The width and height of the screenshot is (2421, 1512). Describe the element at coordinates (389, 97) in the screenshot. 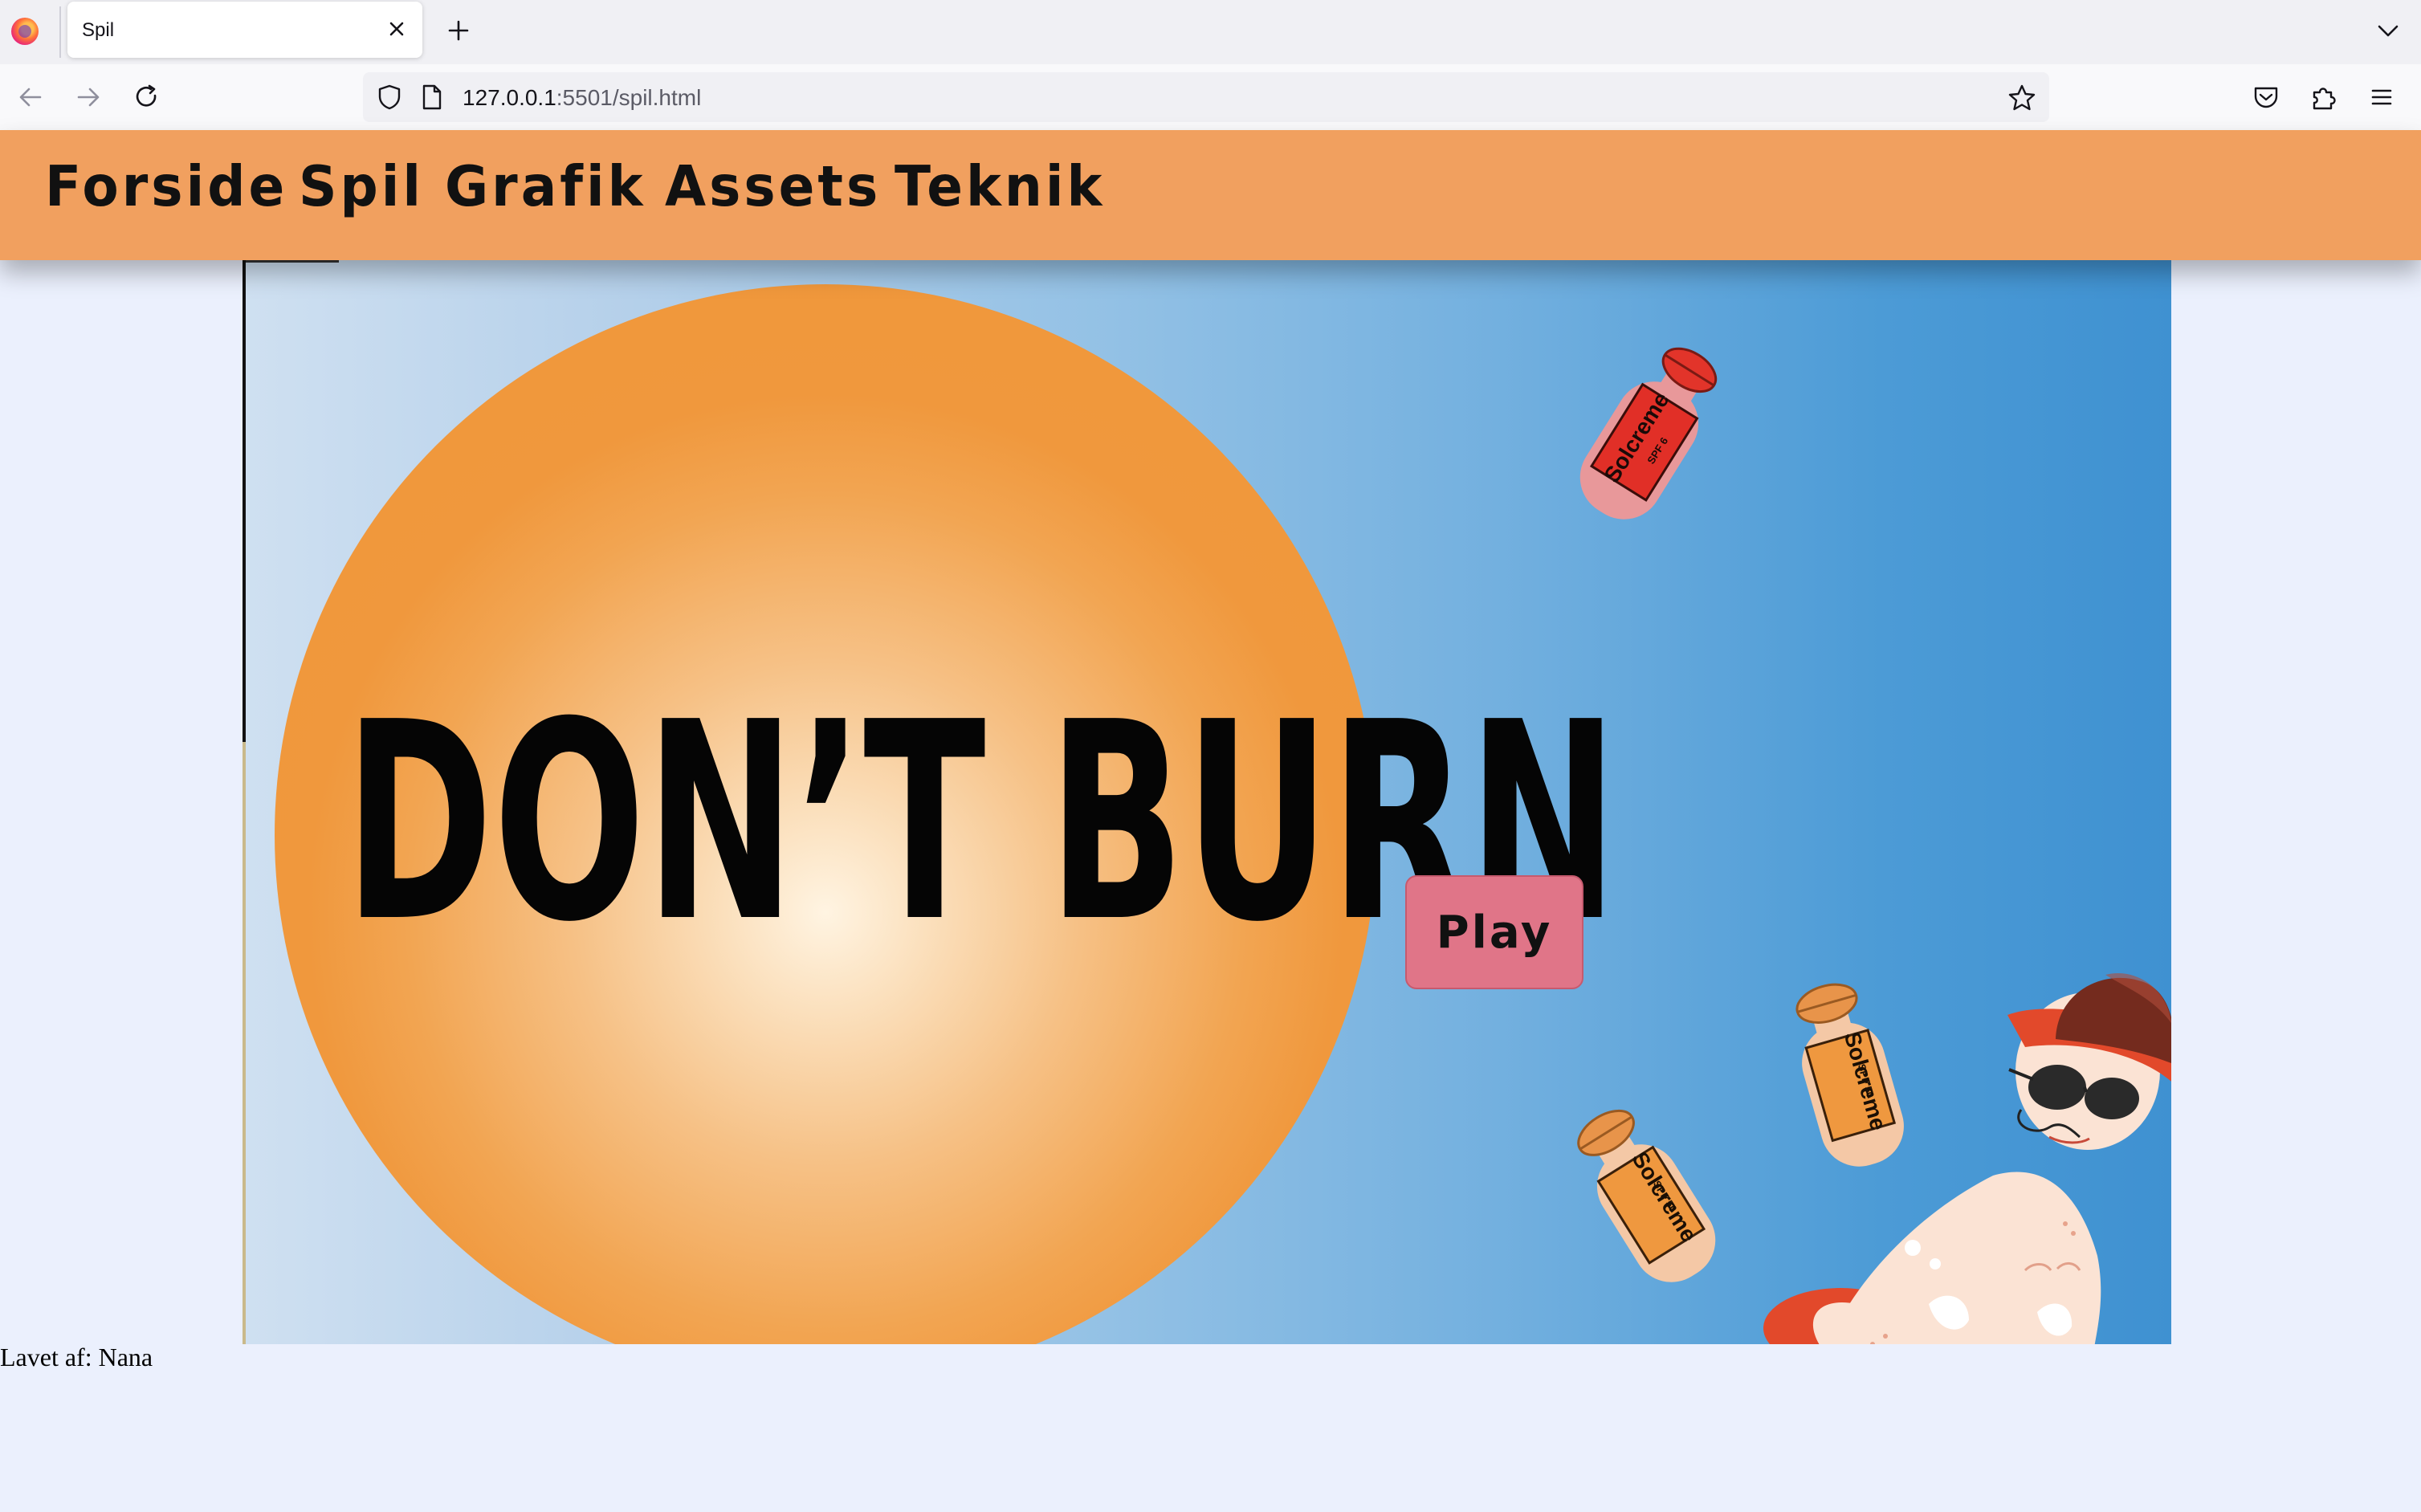

I see `tracking-protection-shield-icon` at that location.